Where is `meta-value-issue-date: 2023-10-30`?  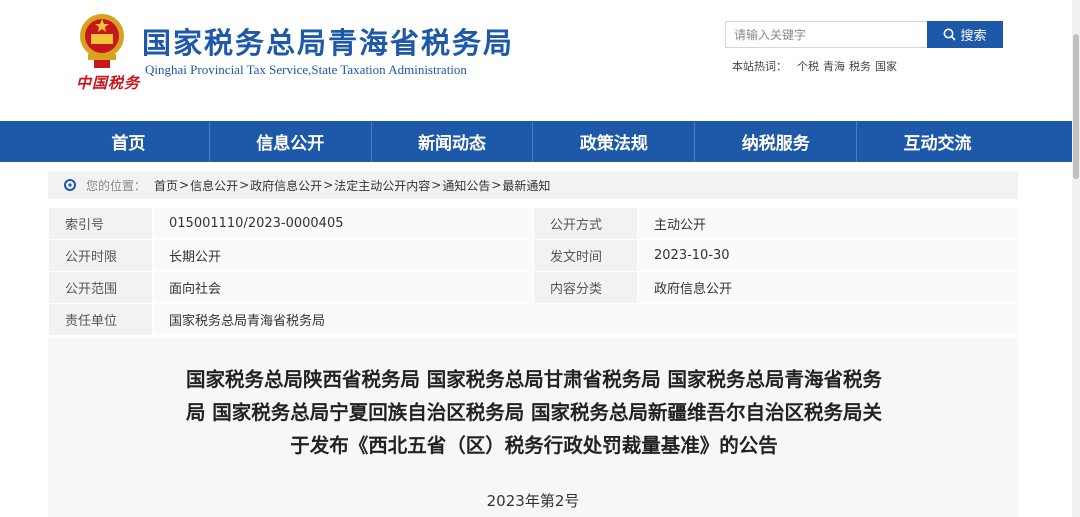
meta-value-issue-date: 2023-10-30 is located at coordinates (827, 255).